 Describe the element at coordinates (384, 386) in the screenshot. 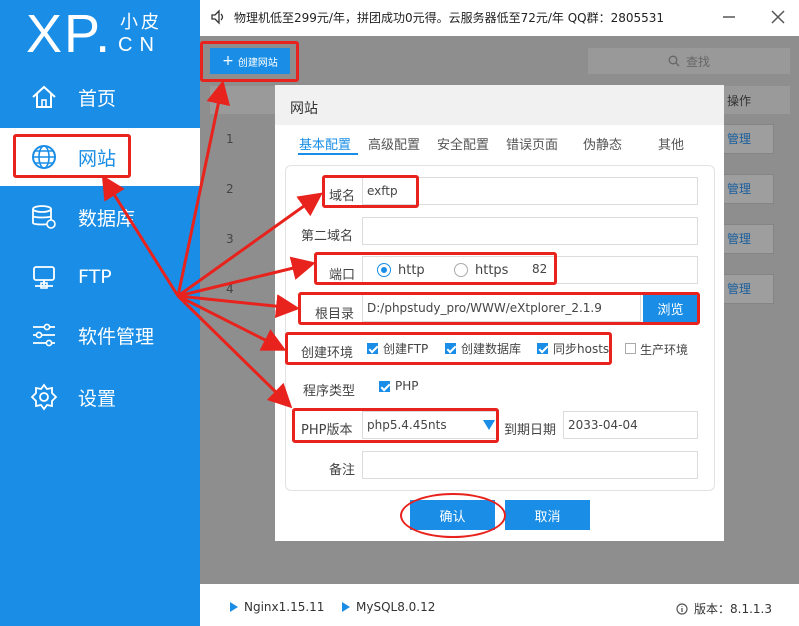

I see `php-checkbox` at that location.